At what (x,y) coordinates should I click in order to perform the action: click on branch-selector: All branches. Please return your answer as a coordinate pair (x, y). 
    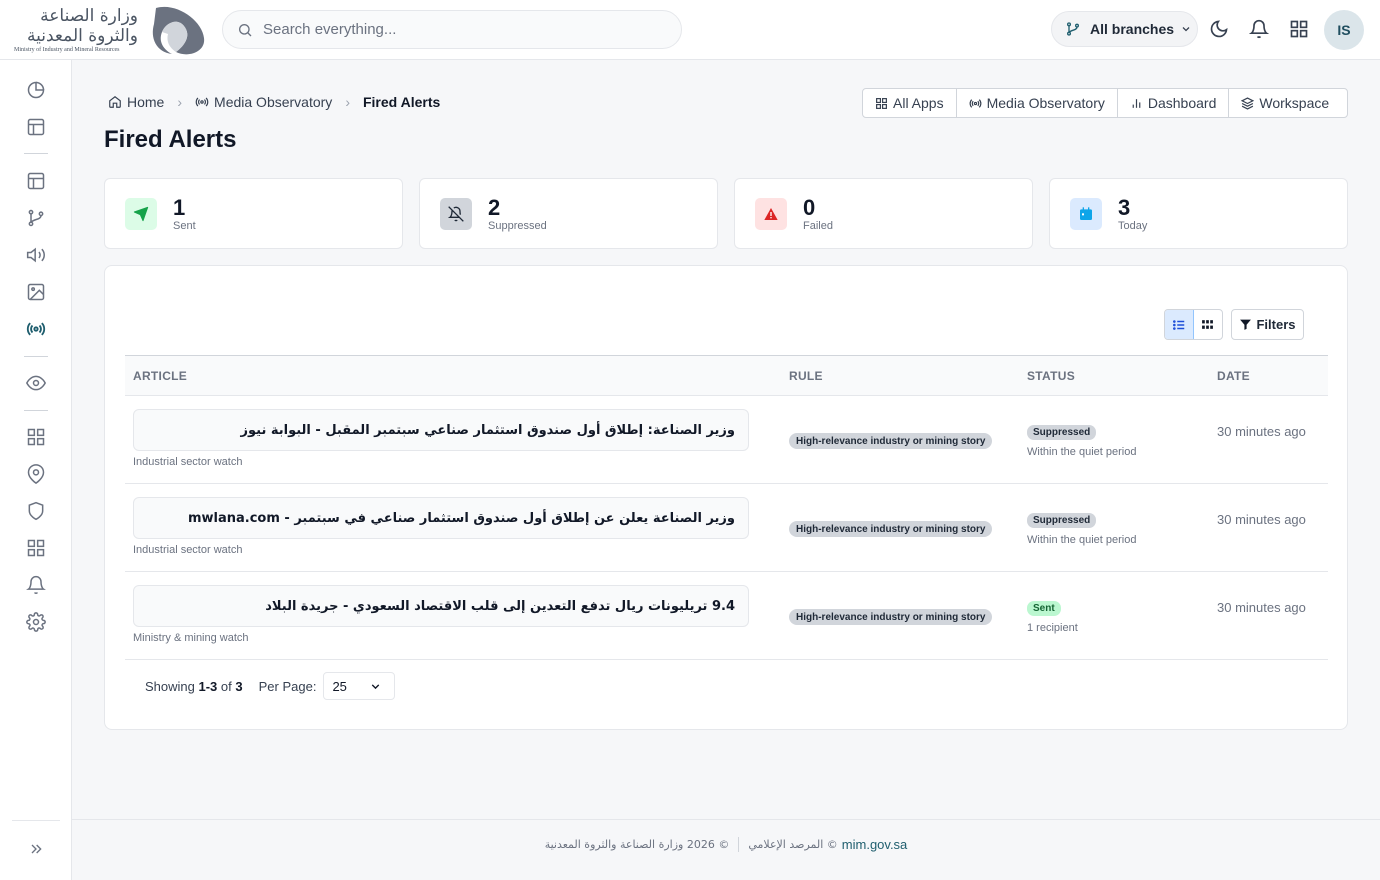
    Looking at the image, I should click on (1124, 29).